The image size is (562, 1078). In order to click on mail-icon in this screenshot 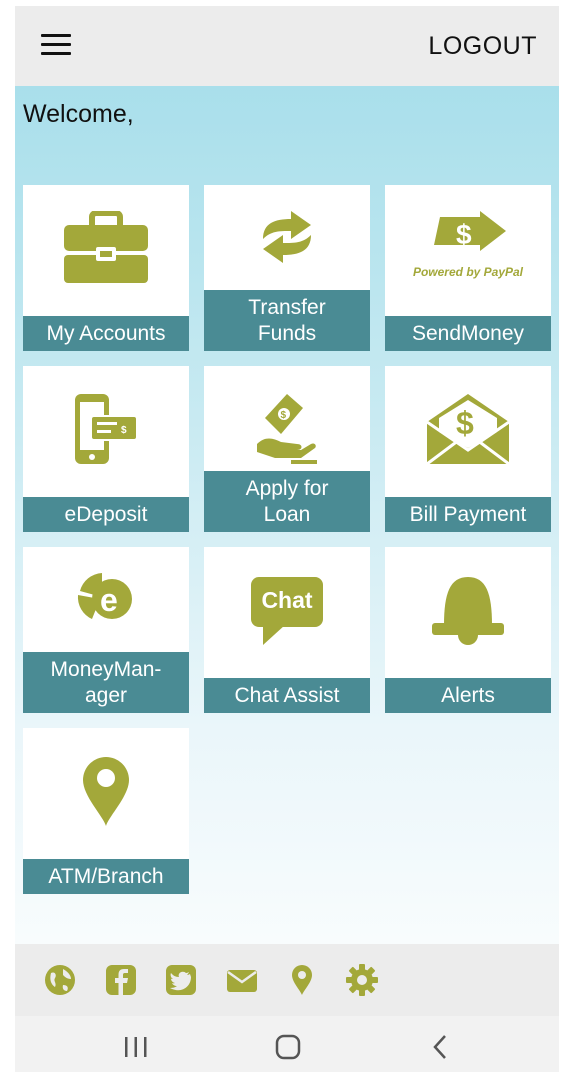, I will do `click(242, 980)`.